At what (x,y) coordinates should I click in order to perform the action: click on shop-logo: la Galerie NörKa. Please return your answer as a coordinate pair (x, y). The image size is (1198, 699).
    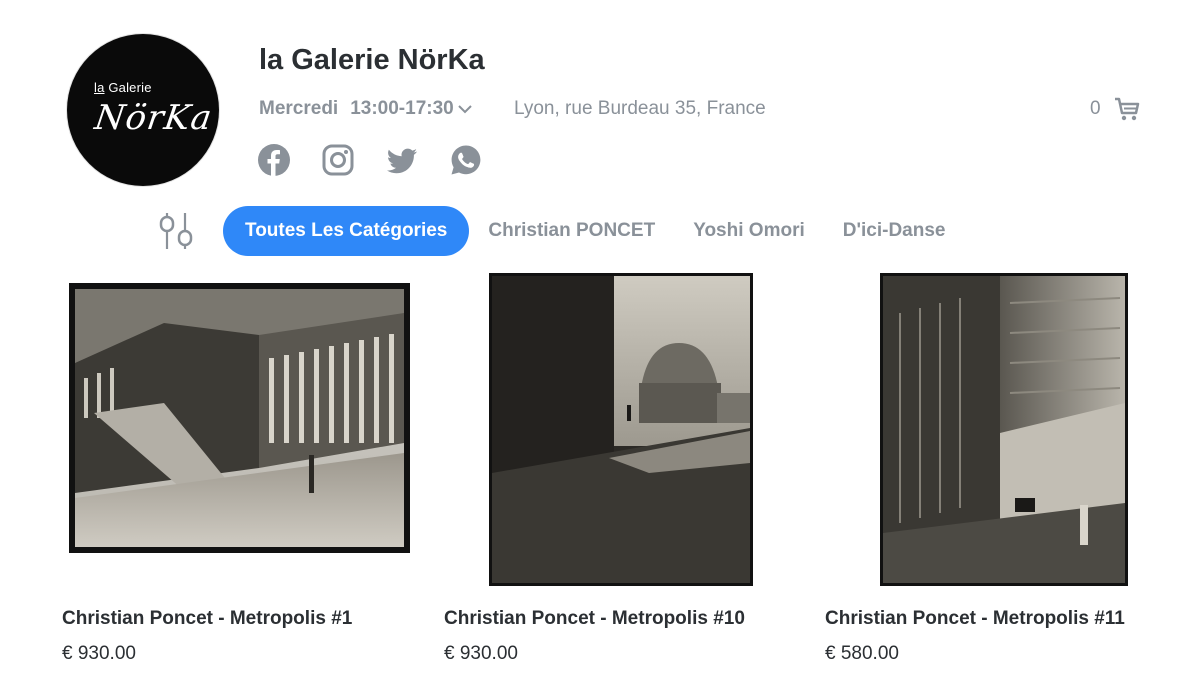
    Looking at the image, I should click on (143, 110).